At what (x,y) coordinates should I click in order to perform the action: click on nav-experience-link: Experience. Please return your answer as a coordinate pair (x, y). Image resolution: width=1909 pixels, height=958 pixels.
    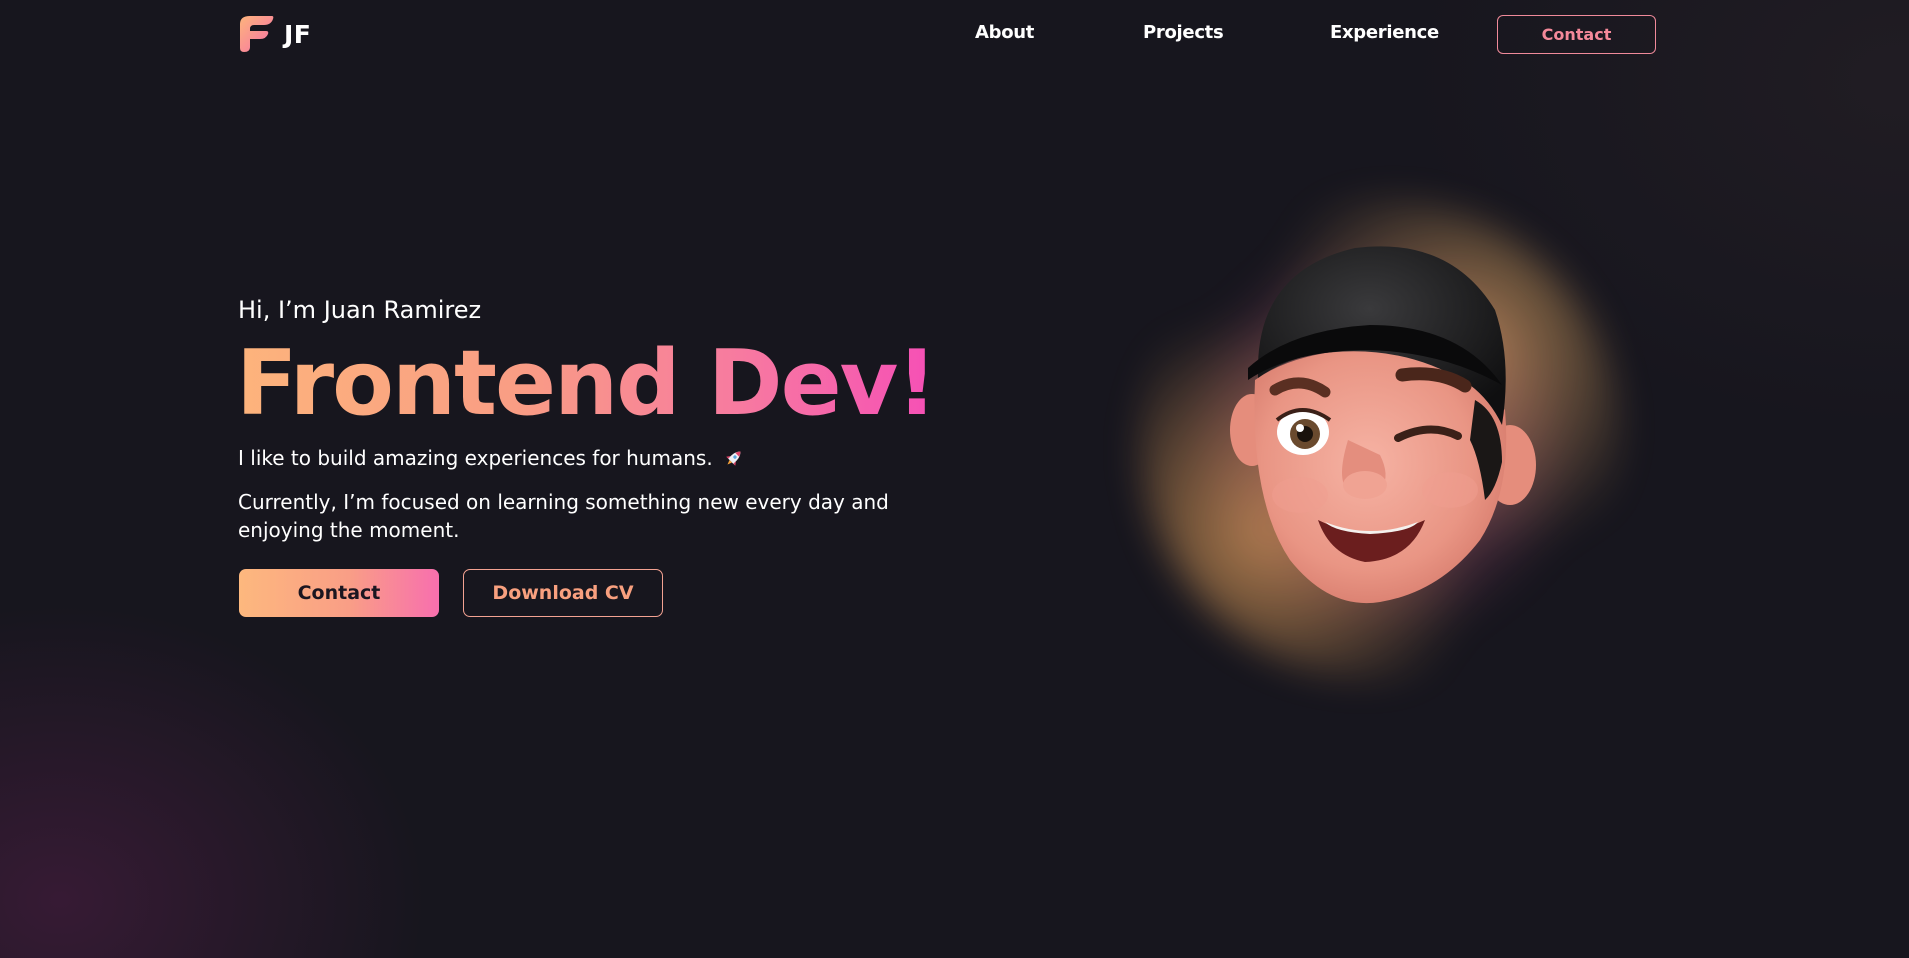
    Looking at the image, I should click on (1384, 32).